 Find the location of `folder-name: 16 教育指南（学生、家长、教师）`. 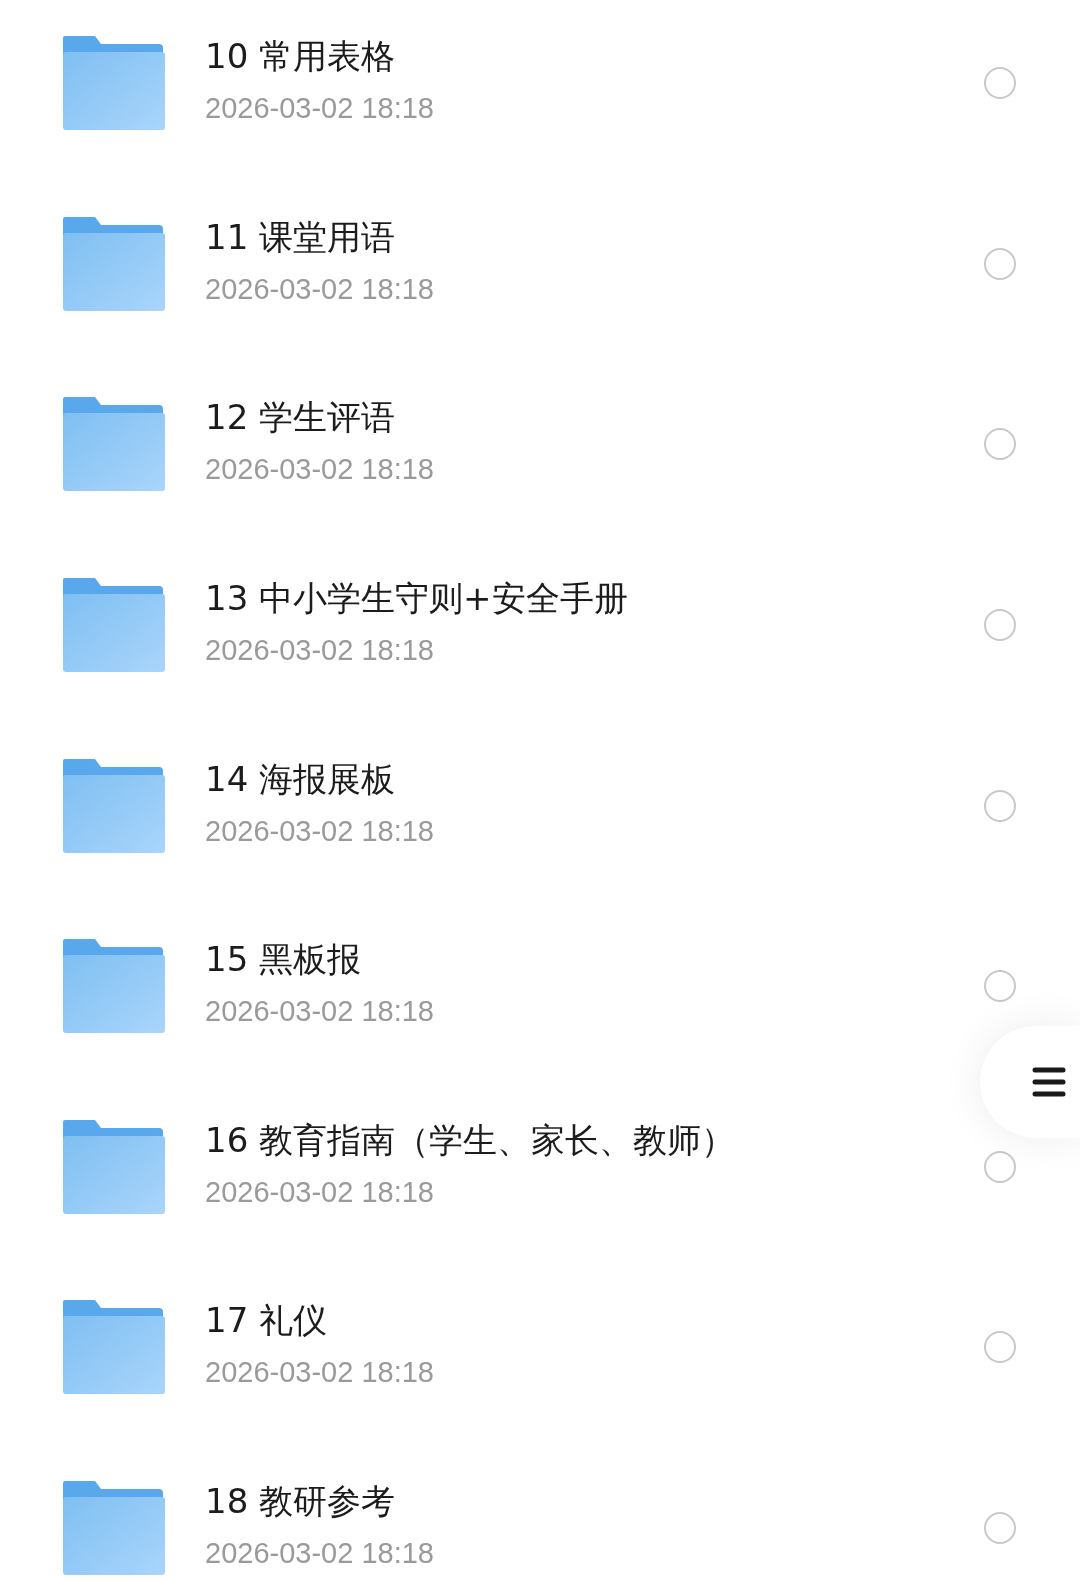

folder-name: 16 教育指南（学生、家长、教师） is located at coordinates (471, 1140).